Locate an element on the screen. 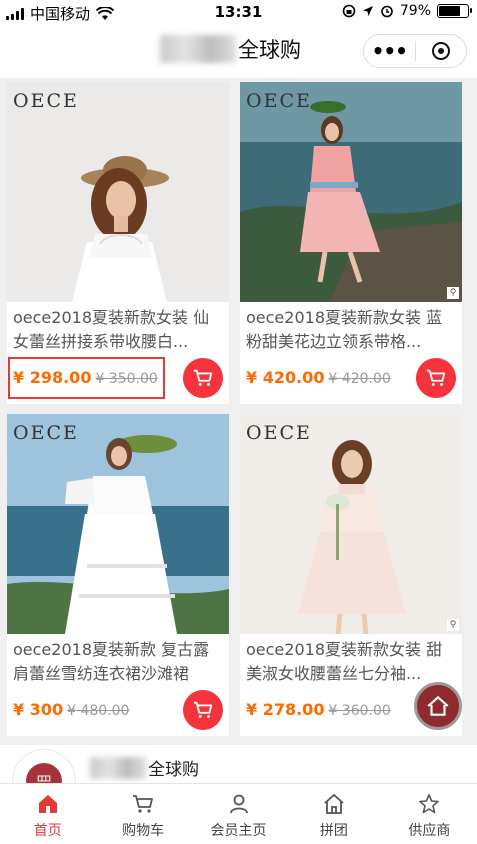 The width and height of the screenshot is (477, 844). price-highlight-box is located at coordinates (86, 378).